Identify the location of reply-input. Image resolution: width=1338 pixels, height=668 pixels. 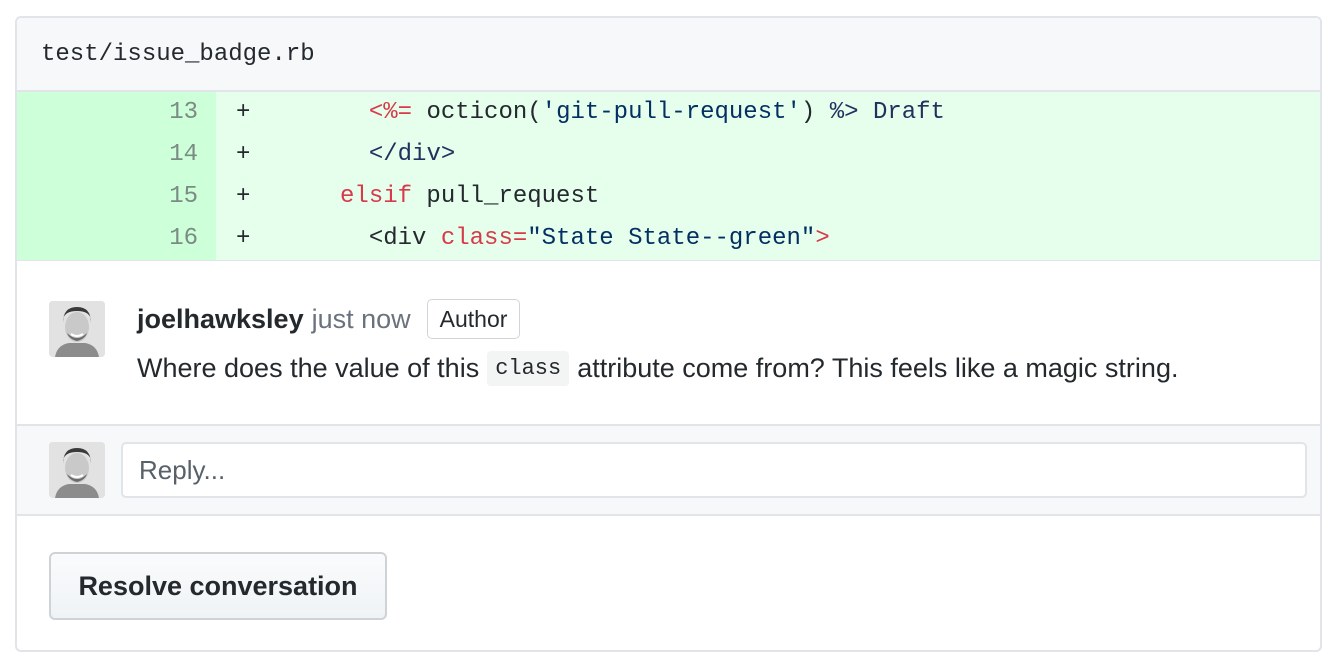
(714, 470).